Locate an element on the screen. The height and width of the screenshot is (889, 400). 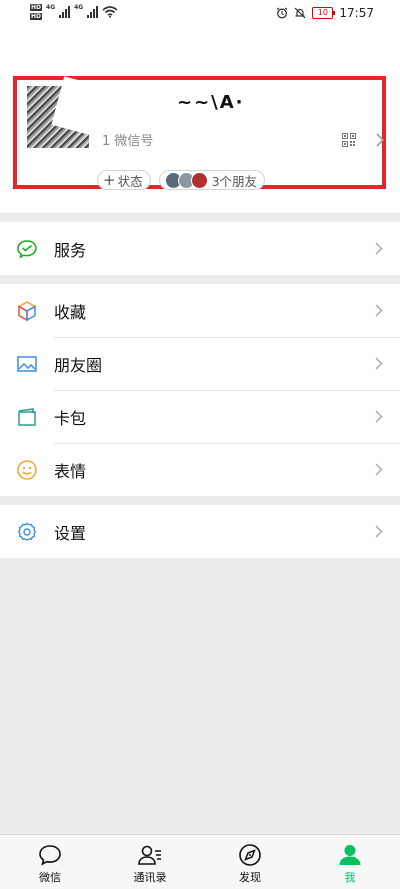
compass-icon is located at coordinates (250, 855).